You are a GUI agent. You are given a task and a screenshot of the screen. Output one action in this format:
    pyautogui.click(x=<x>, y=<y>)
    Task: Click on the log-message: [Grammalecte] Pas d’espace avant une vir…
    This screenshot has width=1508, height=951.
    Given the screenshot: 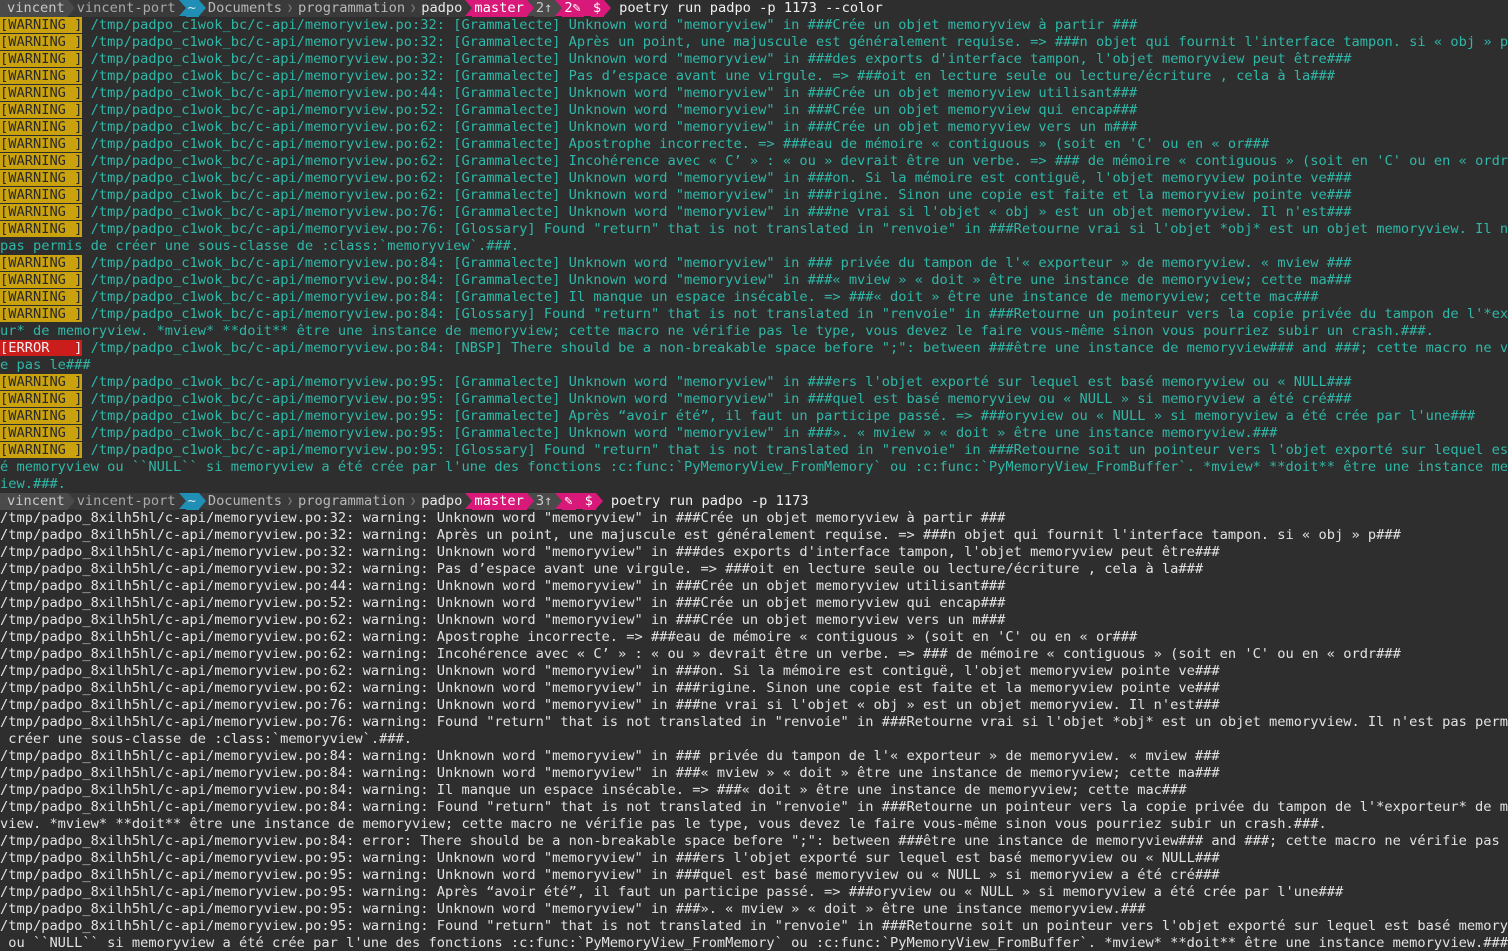 What is the action you would take?
    pyautogui.click(x=894, y=76)
    